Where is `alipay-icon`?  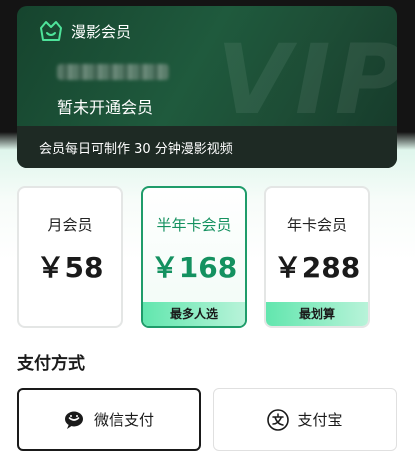 alipay-icon is located at coordinates (278, 419).